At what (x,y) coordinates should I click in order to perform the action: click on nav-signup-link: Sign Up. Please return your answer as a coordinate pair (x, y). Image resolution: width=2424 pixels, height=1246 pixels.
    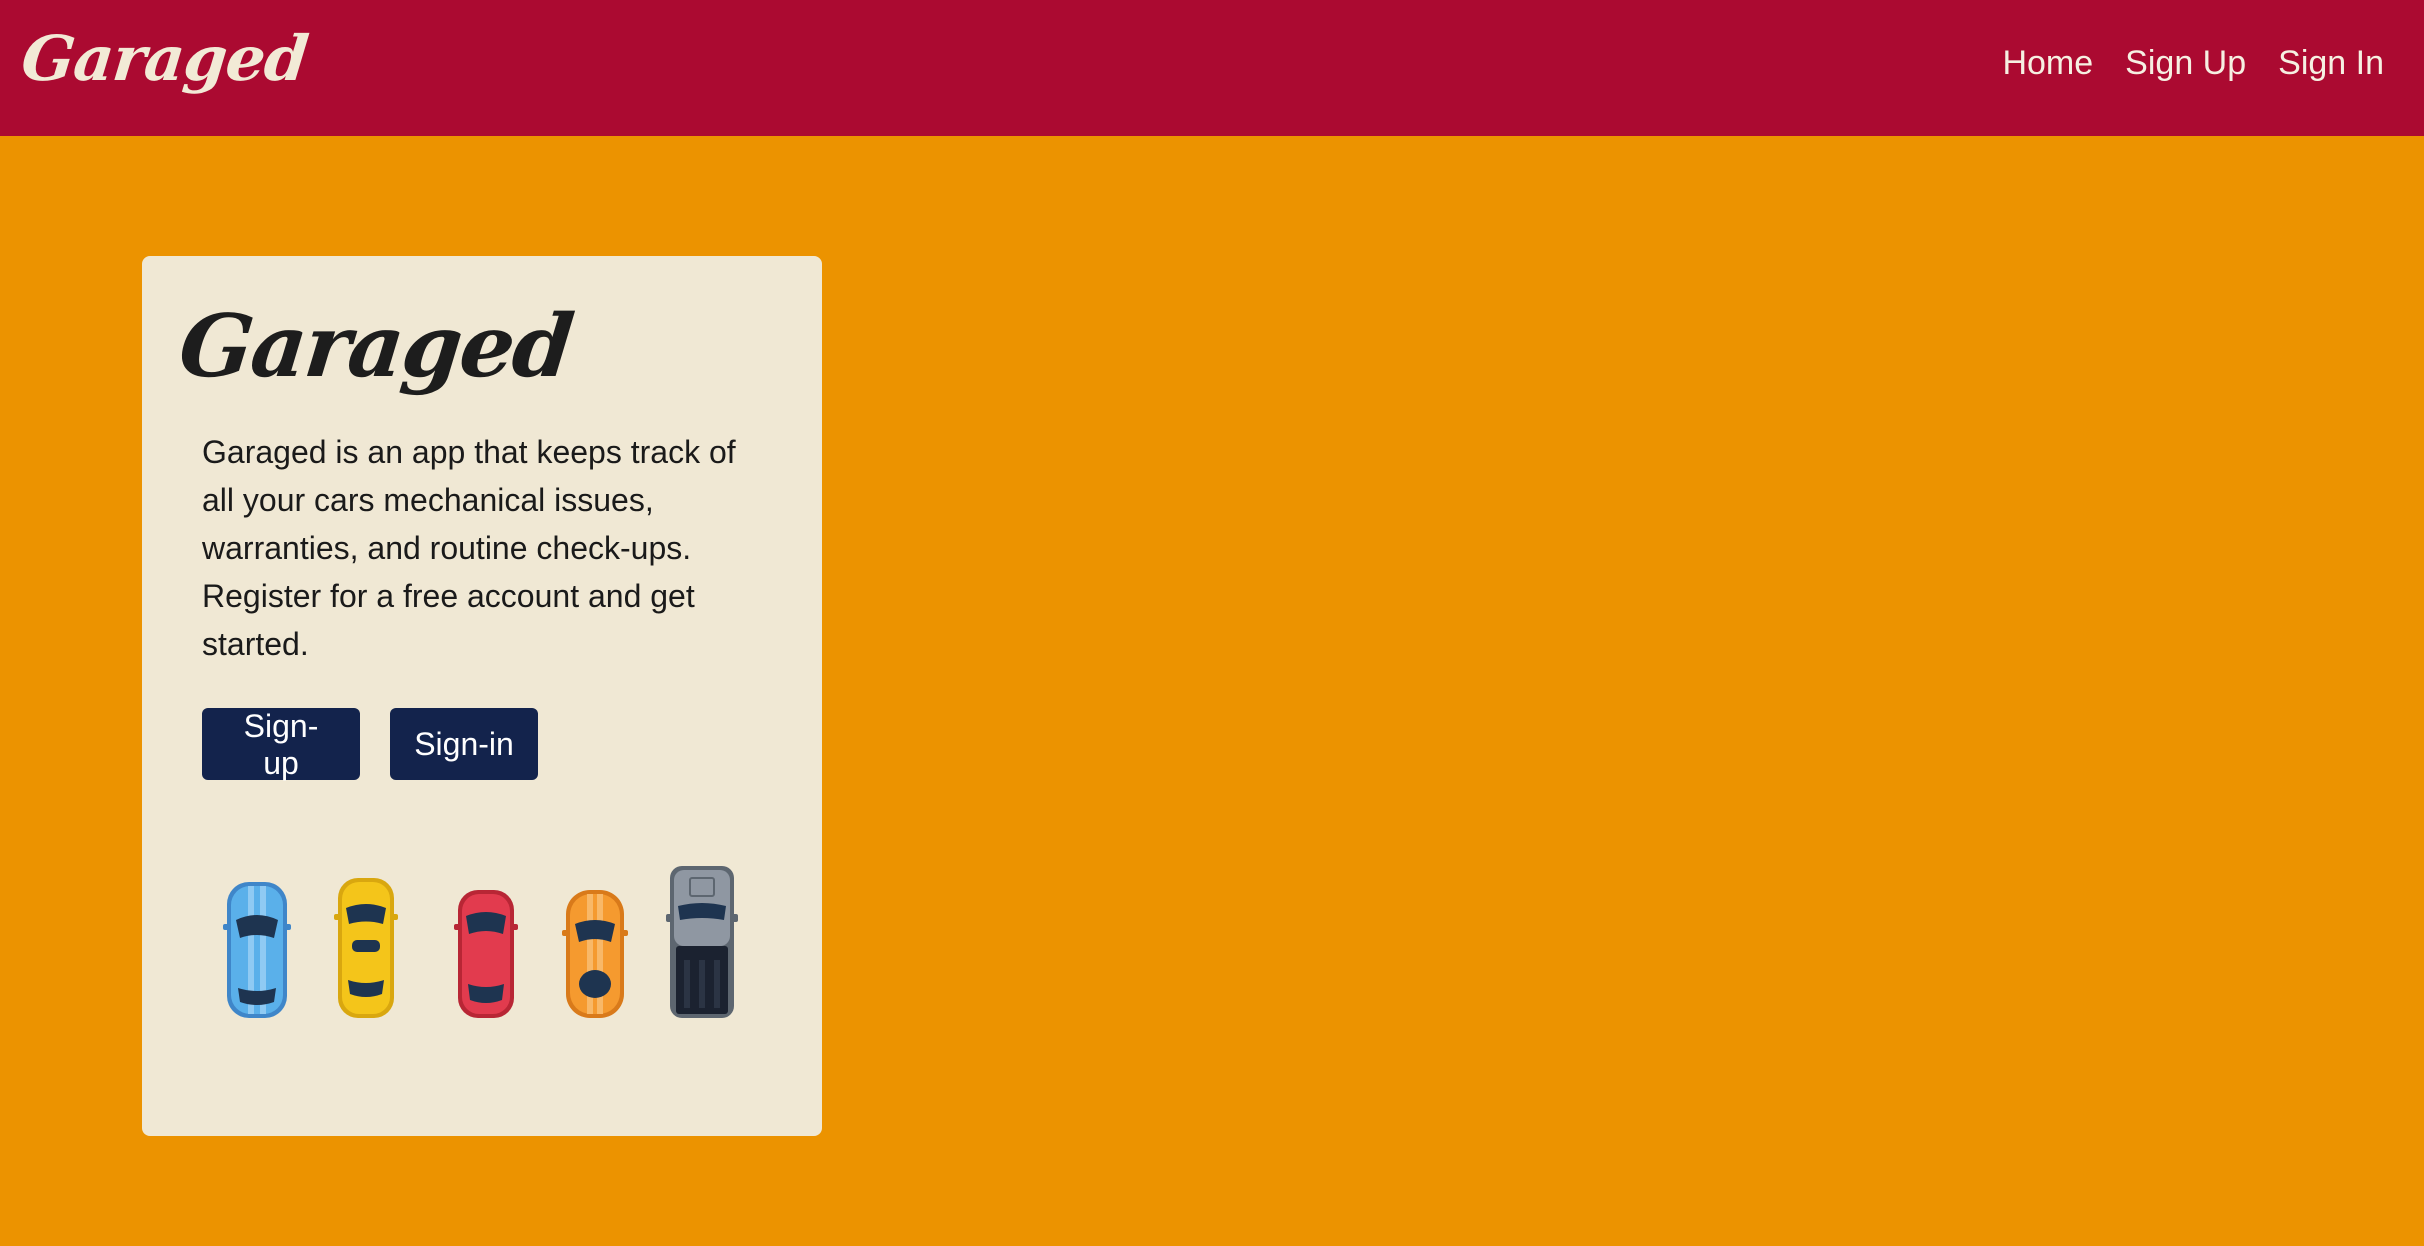
    Looking at the image, I should click on (2185, 63).